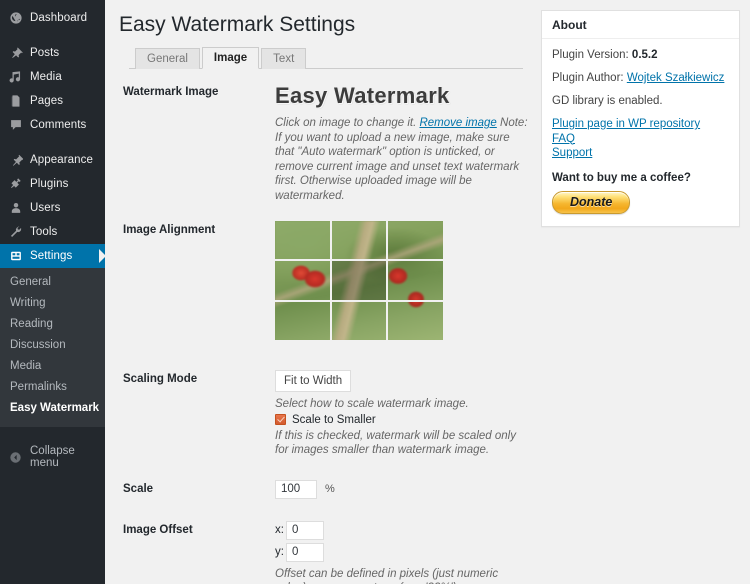 The width and height of the screenshot is (750, 584). Describe the element at coordinates (52, 457) in the screenshot. I see `collapse-menu-button: Collapse menu` at that location.